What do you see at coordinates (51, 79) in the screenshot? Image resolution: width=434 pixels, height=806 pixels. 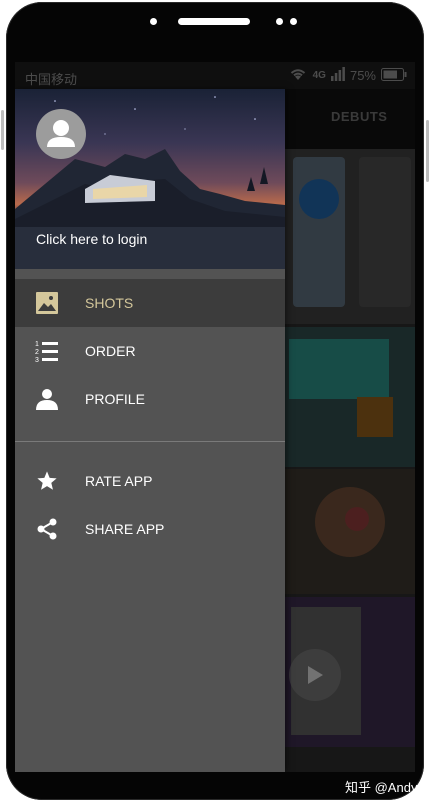 I see `carrier-label: 中国移动` at bounding box center [51, 79].